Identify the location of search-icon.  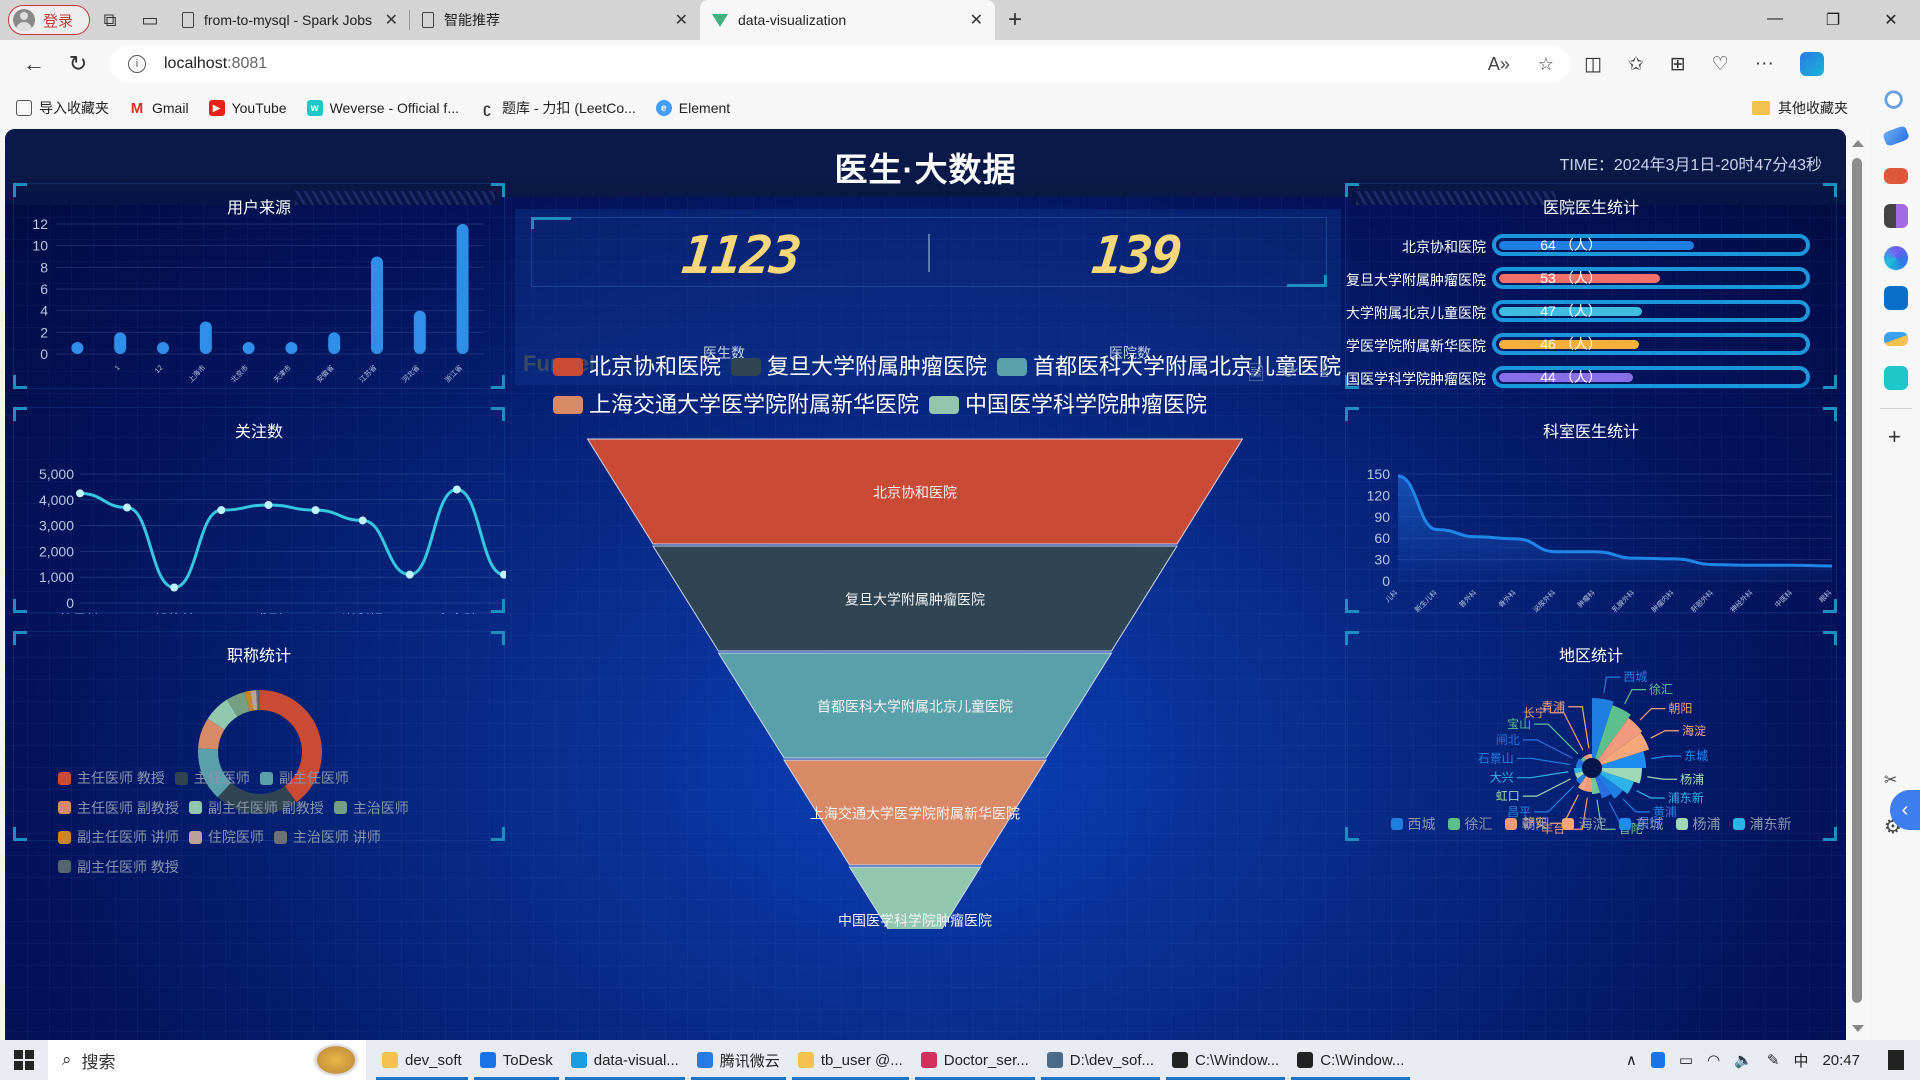
(1896, 102).